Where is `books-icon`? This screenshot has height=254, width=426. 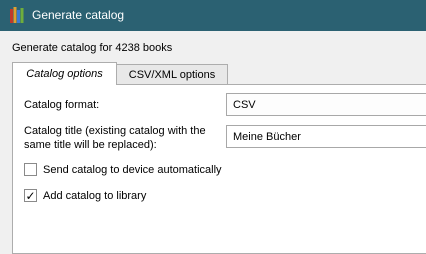 books-icon is located at coordinates (17, 15).